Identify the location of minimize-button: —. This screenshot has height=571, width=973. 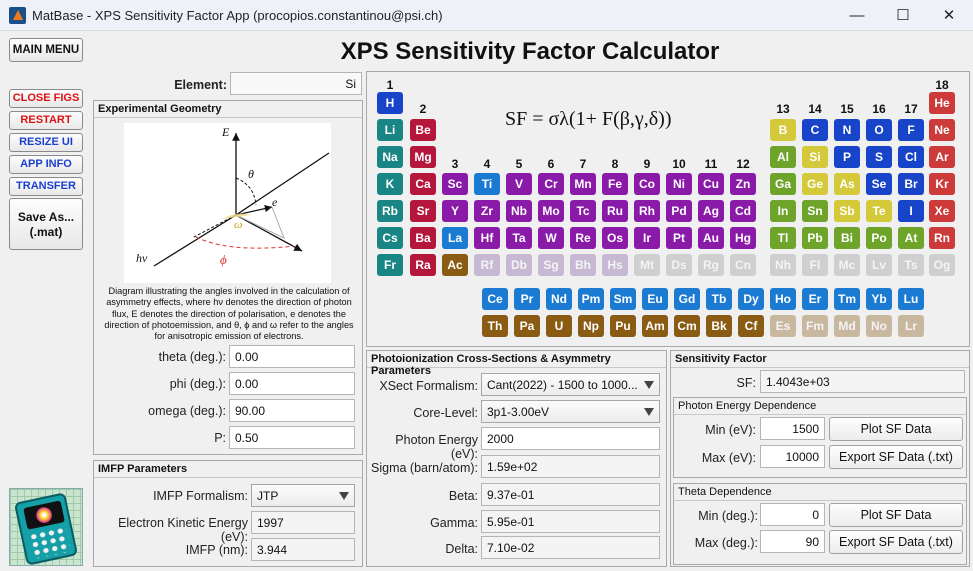
(857, 15).